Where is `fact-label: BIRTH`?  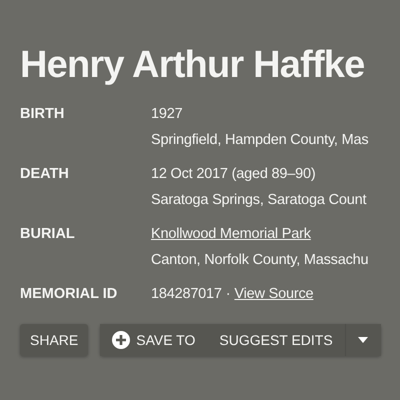
fact-label: BIRTH is located at coordinates (43, 114).